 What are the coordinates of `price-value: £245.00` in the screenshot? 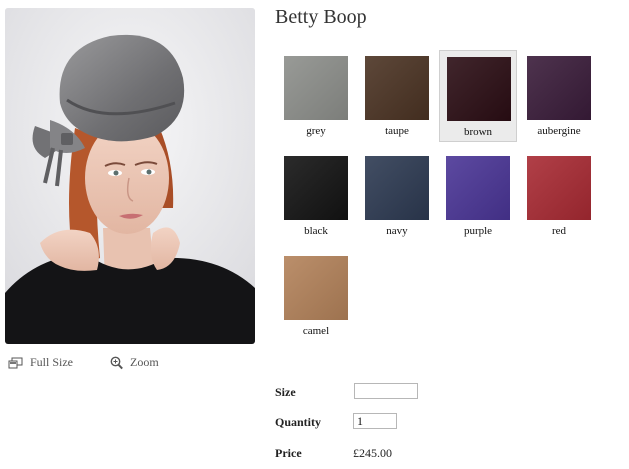 It's located at (372, 453).